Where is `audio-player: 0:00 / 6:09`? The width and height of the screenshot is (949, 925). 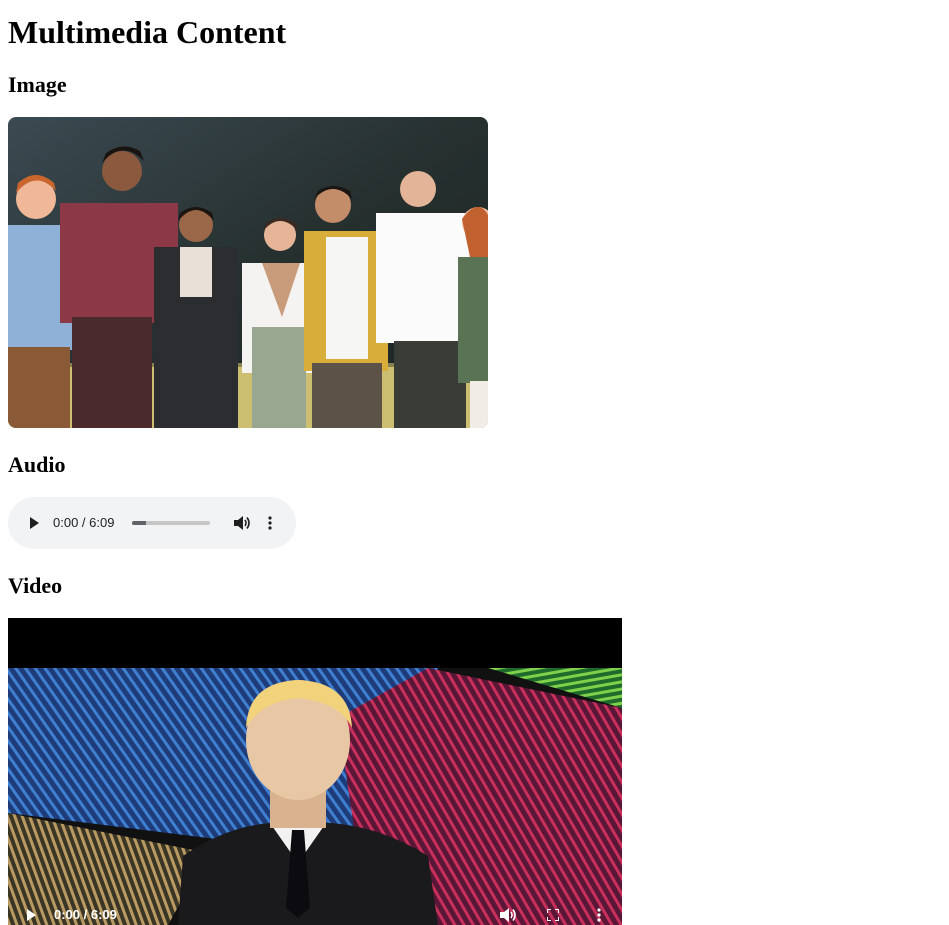 audio-player: 0:00 / 6:09 is located at coordinates (152, 523).